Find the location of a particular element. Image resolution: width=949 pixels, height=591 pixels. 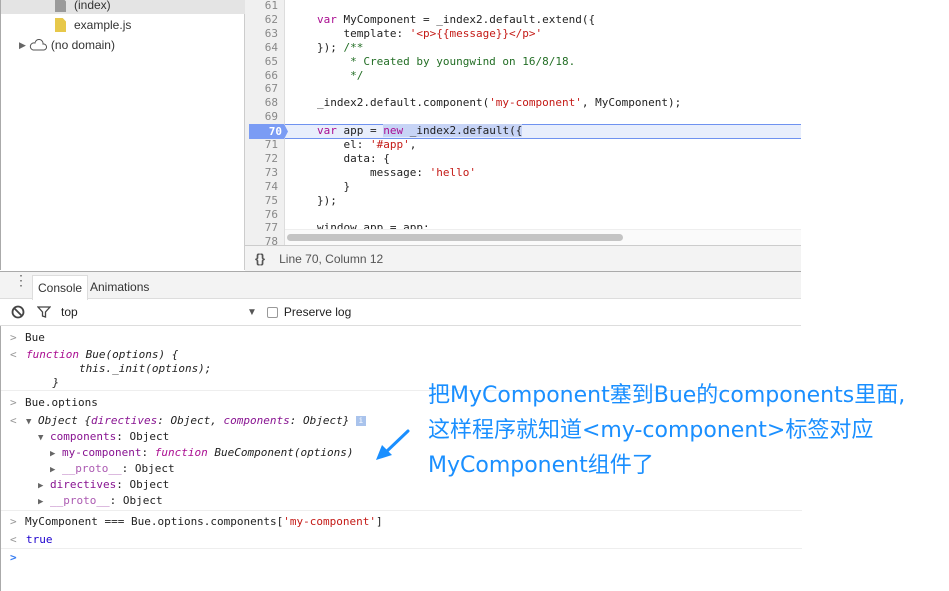

code-token: * Created by youngwind on 16/8/18. is located at coordinates (446, 61).